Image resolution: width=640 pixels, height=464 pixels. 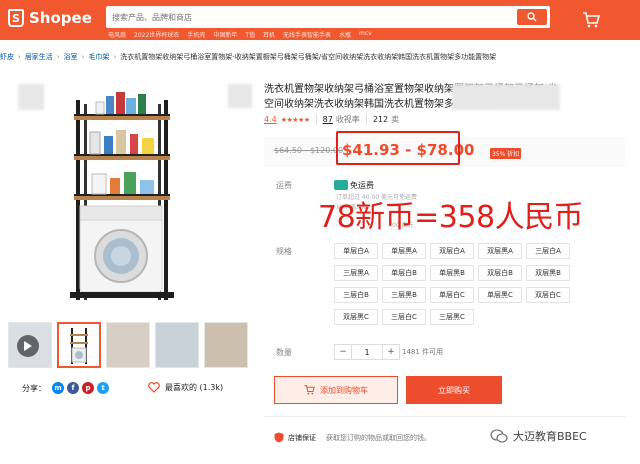 I want to click on breadcrumb-link: 浴室, so click(x=71, y=57).